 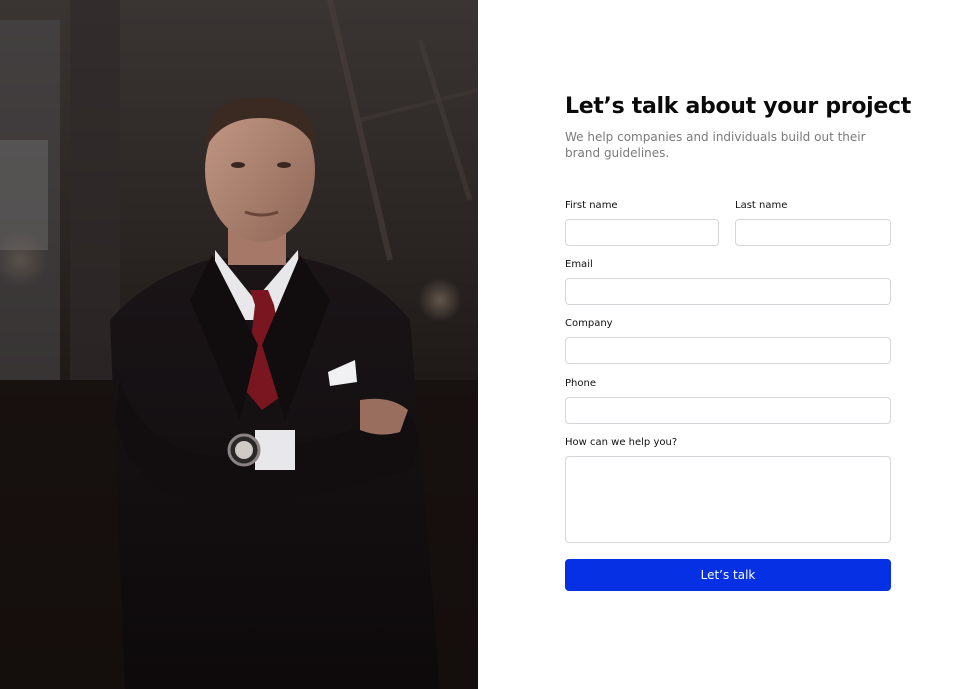 What do you see at coordinates (642, 232) in the screenshot?
I see `first-name-input` at bounding box center [642, 232].